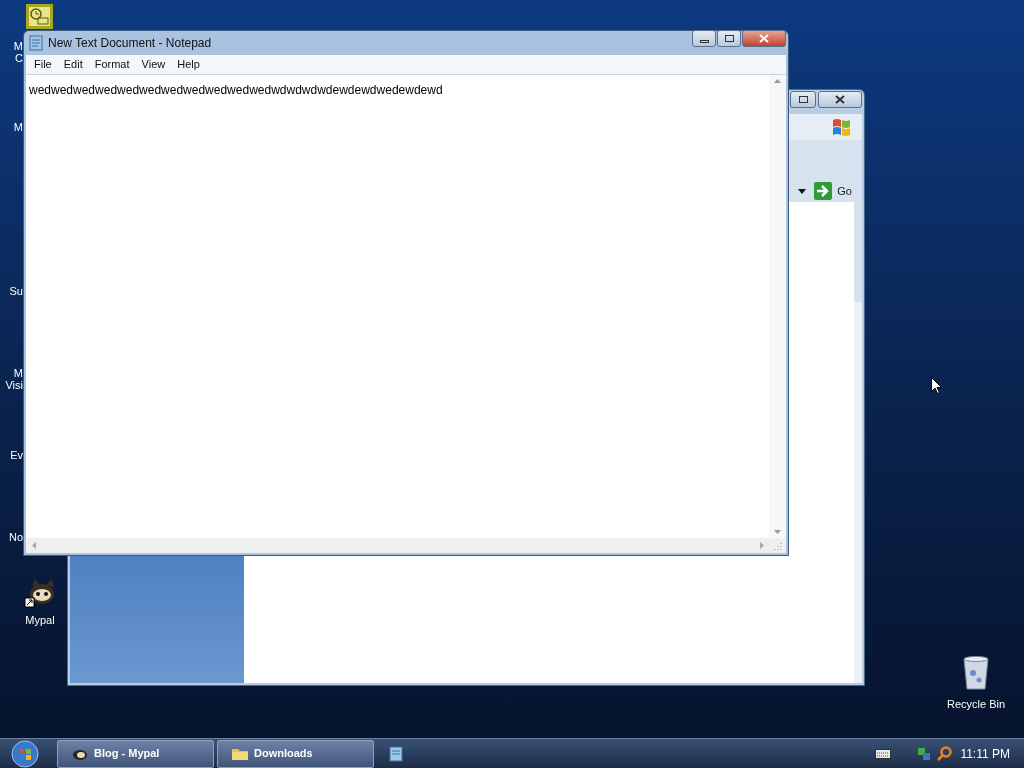 The width and height of the screenshot is (1024, 768). I want to click on right-arrow-icon, so click(823, 191).